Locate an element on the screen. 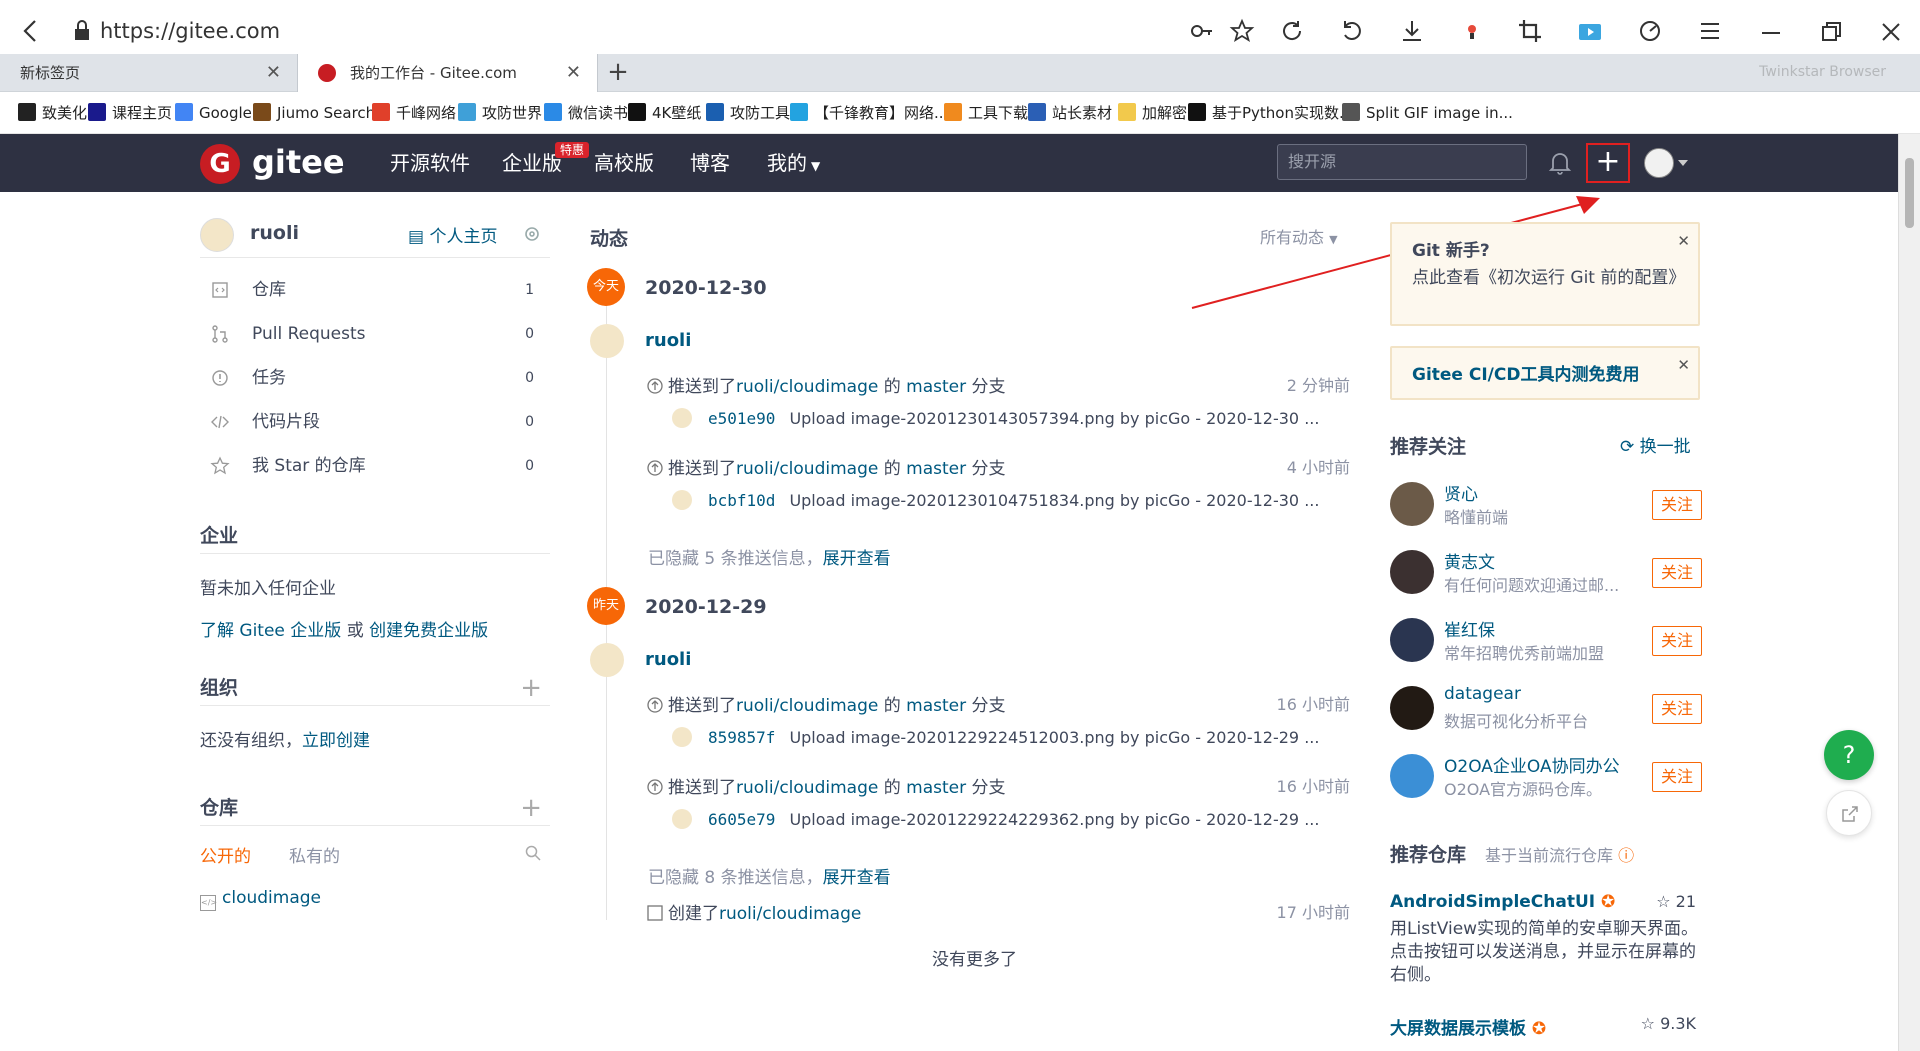 The height and width of the screenshot is (1051, 1920). sidebar-item-issues: 任务 0 is located at coordinates (375, 378).